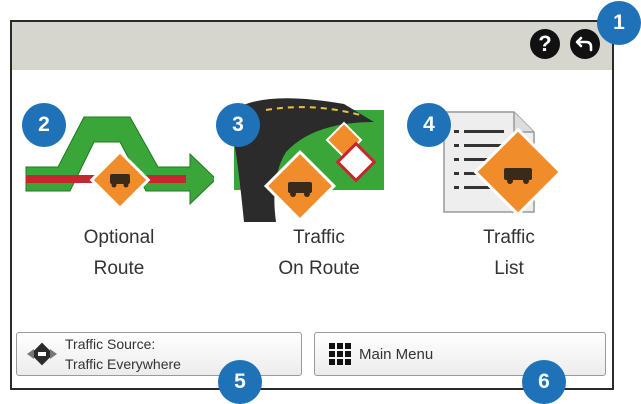 This screenshot has height=404, width=641. What do you see at coordinates (238, 125) in the screenshot?
I see `callout-3: 3` at bounding box center [238, 125].